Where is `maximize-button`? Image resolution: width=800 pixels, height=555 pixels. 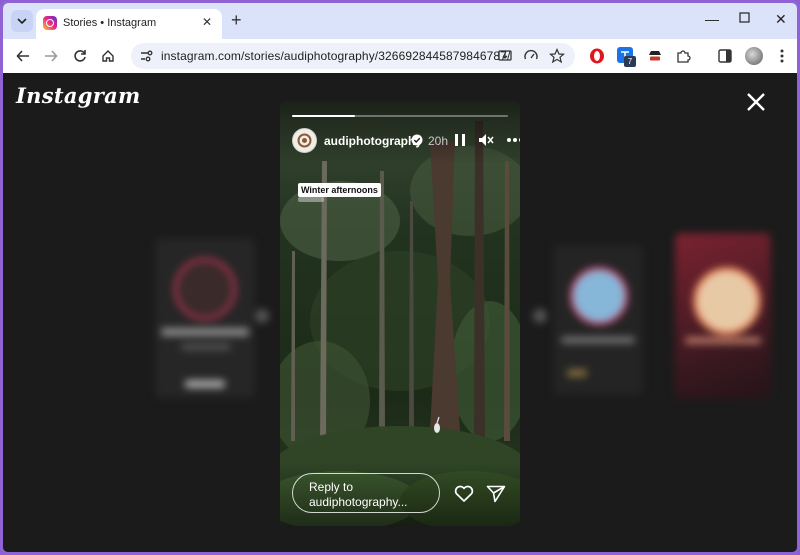 maximize-button is located at coordinates (744, 18).